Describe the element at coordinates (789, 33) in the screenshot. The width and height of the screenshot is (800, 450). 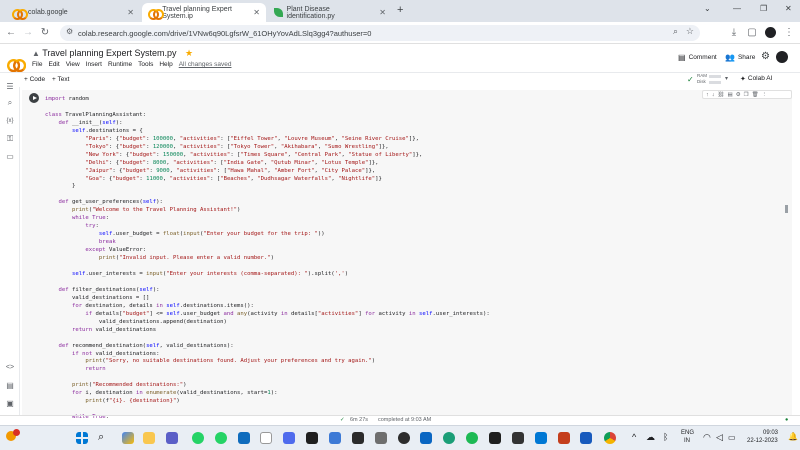
I see `browser-menu-icon: ⋮` at that location.